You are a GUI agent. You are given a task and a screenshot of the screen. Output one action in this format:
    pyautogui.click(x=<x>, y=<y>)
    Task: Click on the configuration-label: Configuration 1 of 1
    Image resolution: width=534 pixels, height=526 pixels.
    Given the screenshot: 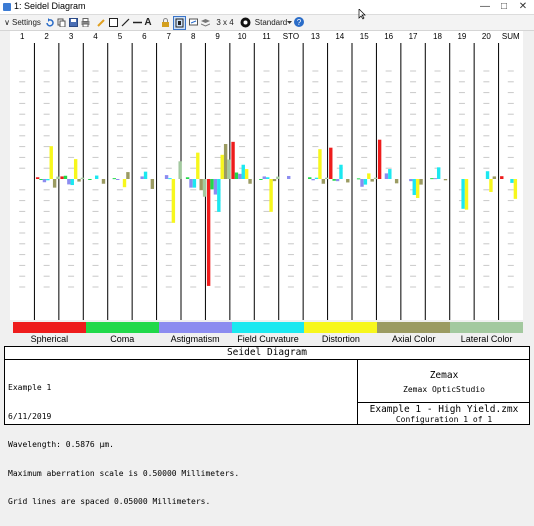 What is the action you would take?
    pyautogui.click(x=444, y=419)
    